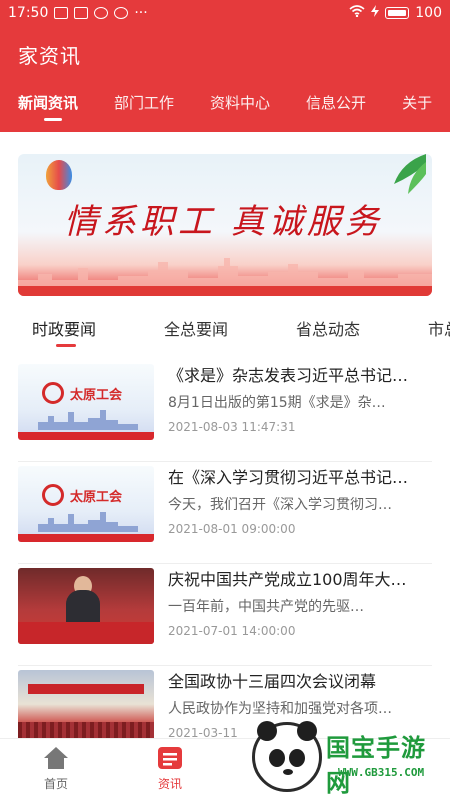 The width and height of the screenshot is (450, 800). Describe the element at coordinates (86, 689) in the screenshot. I see `hall-banner` at that location.